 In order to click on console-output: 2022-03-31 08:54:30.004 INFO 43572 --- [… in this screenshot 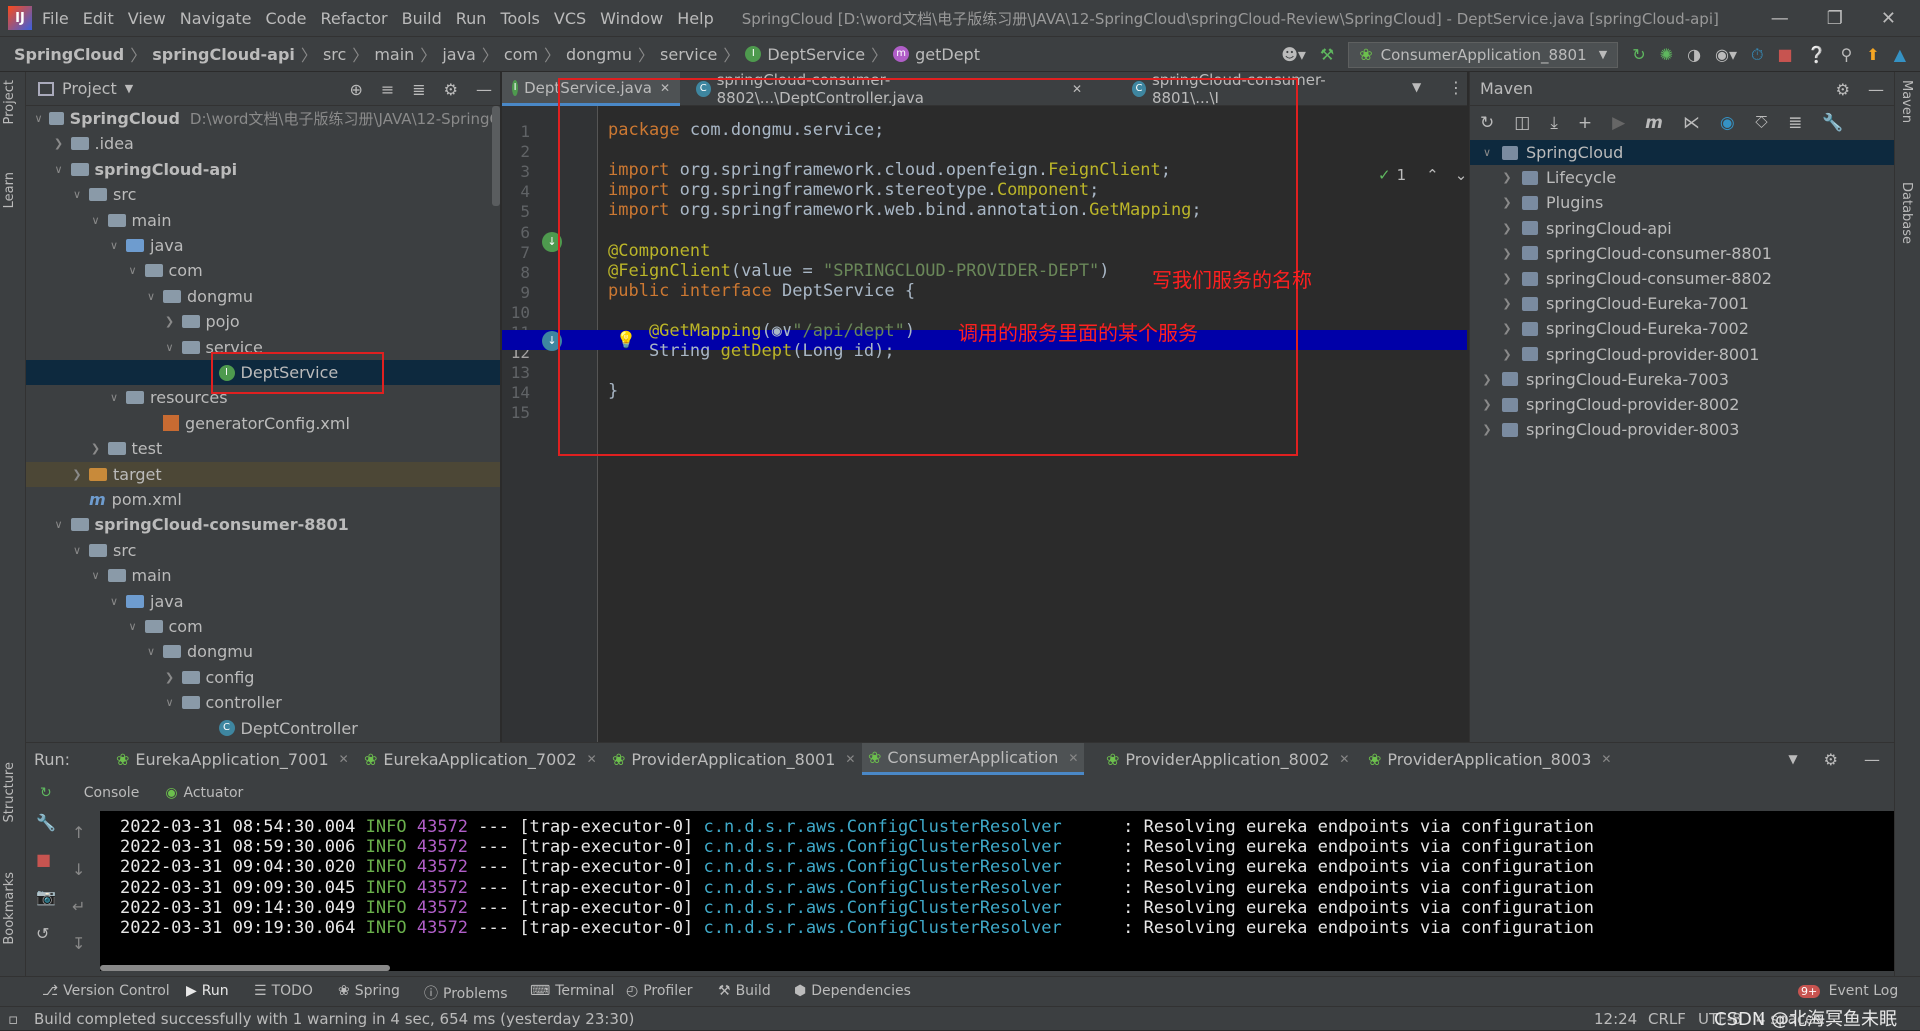, I will do `click(997, 891)`.